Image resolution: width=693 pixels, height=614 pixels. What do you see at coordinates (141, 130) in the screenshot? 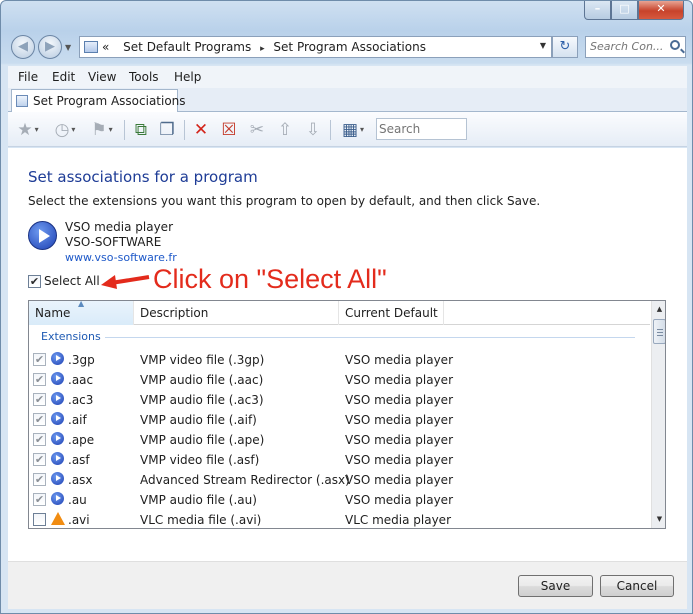
I see `move-icon: ⧉` at bounding box center [141, 130].